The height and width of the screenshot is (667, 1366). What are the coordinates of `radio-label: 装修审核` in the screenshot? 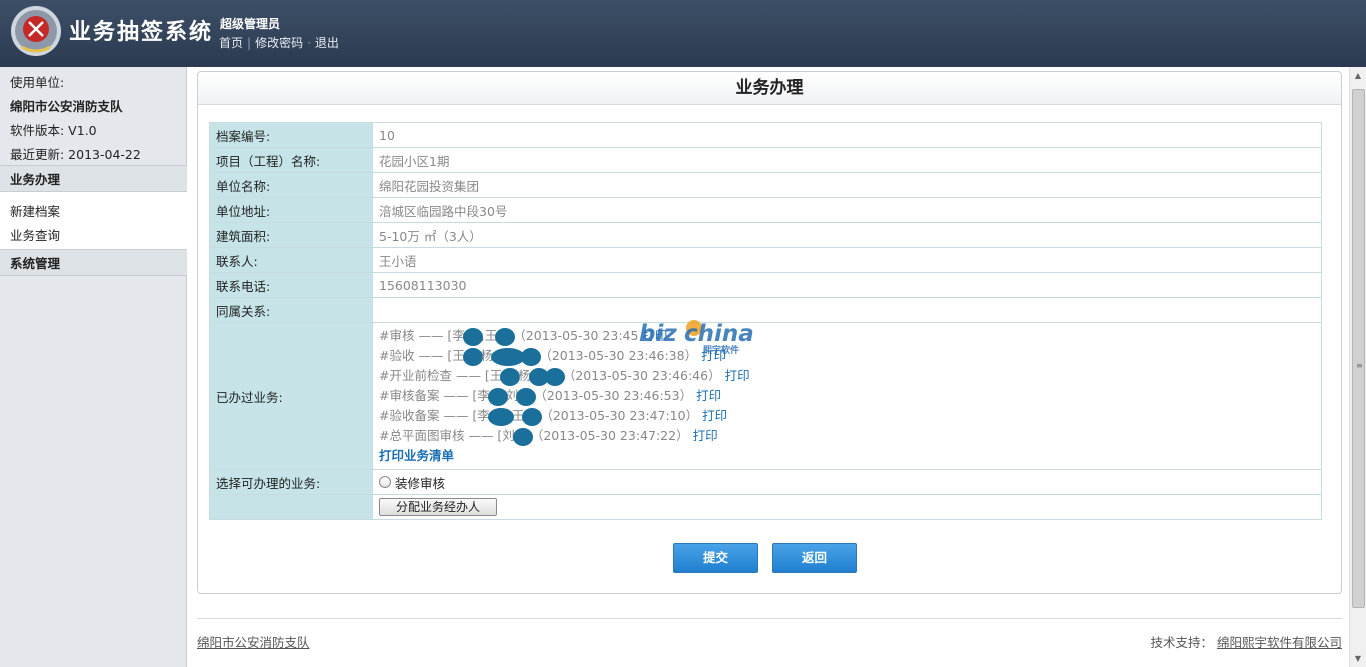 It's located at (420, 483).